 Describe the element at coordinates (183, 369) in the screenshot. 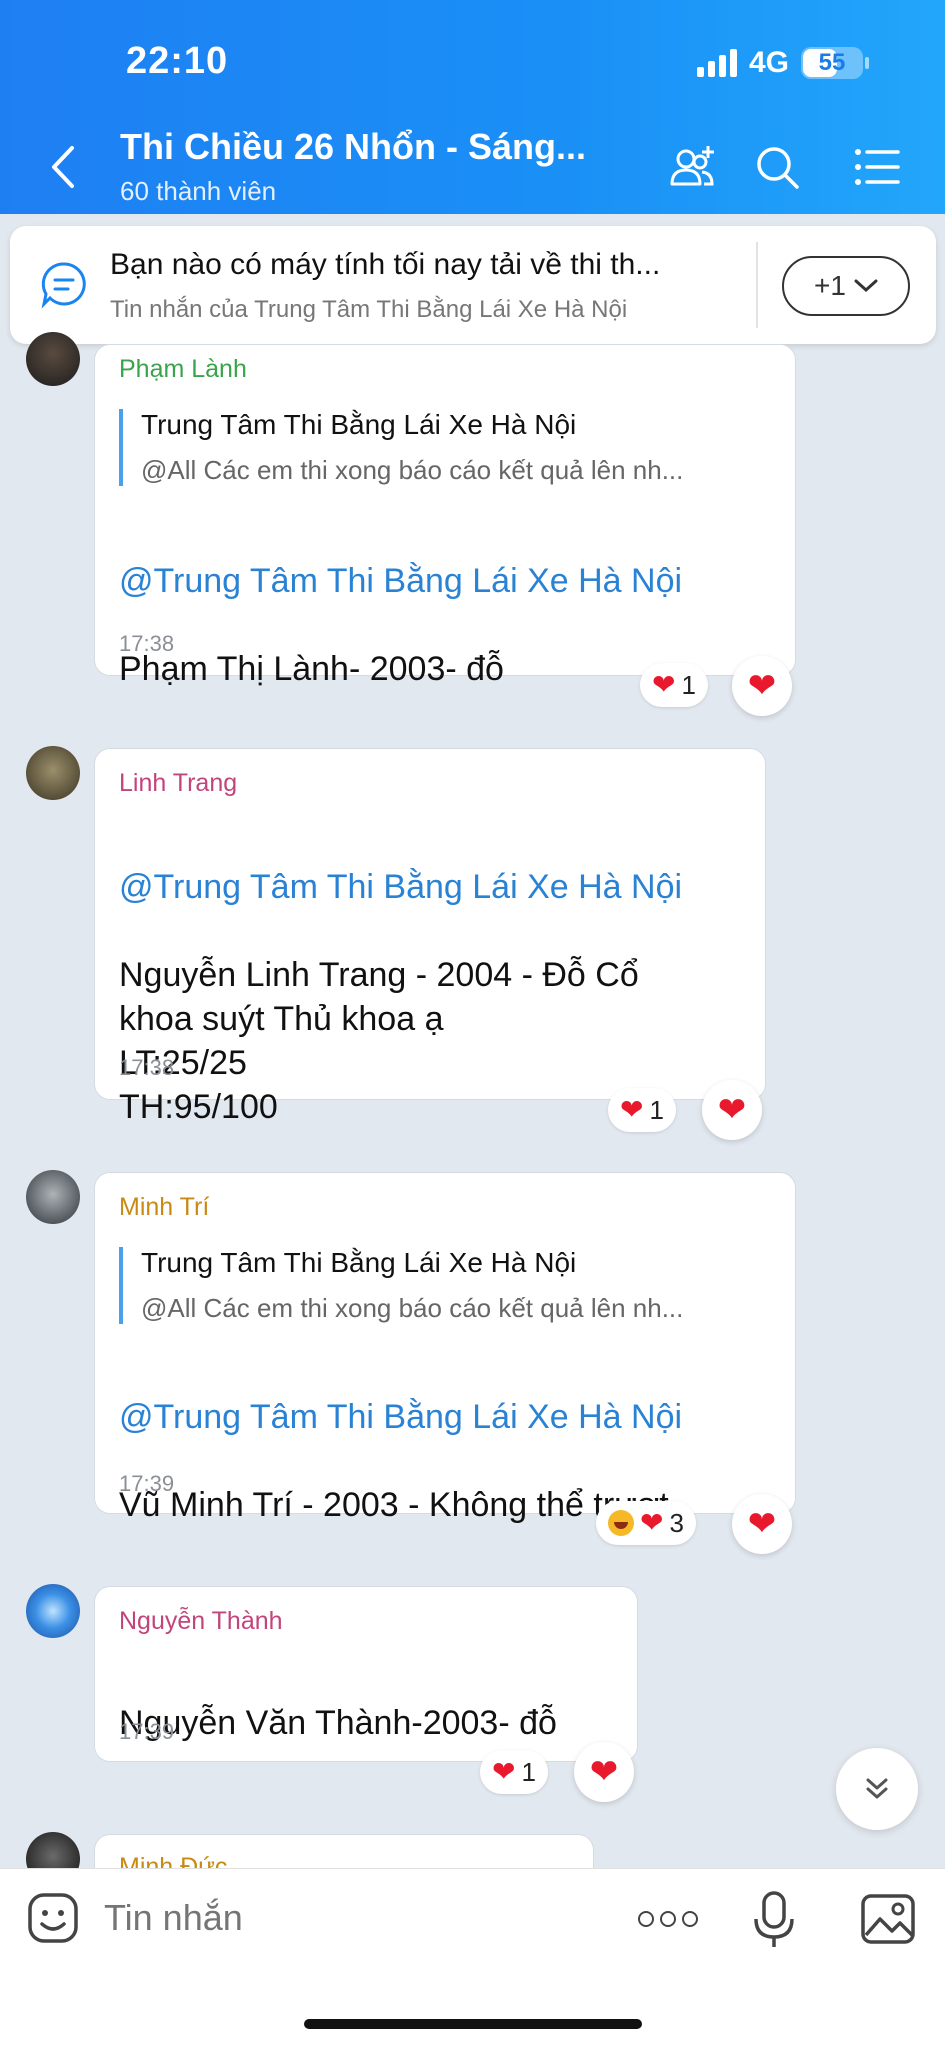

I see `sender-name: Phạm Lành` at that location.